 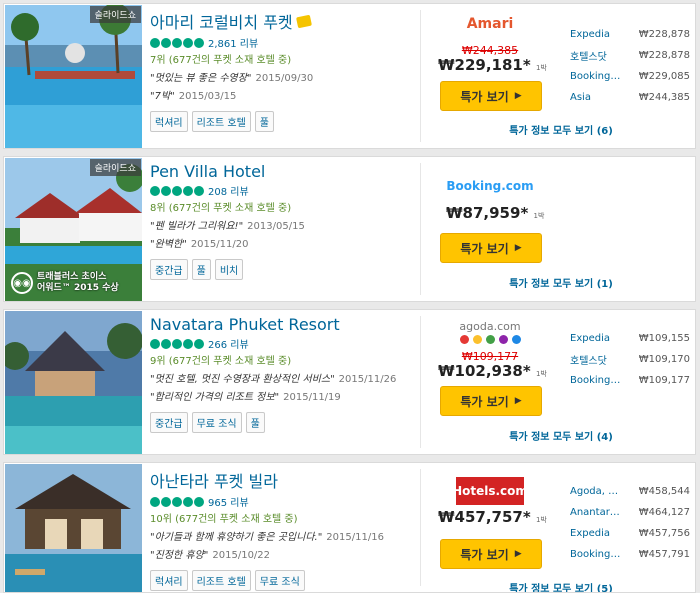 I want to click on review-snippet: "멋있는 뷰 좋은 수영장" 2015/09/30, so click(x=282, y=76).